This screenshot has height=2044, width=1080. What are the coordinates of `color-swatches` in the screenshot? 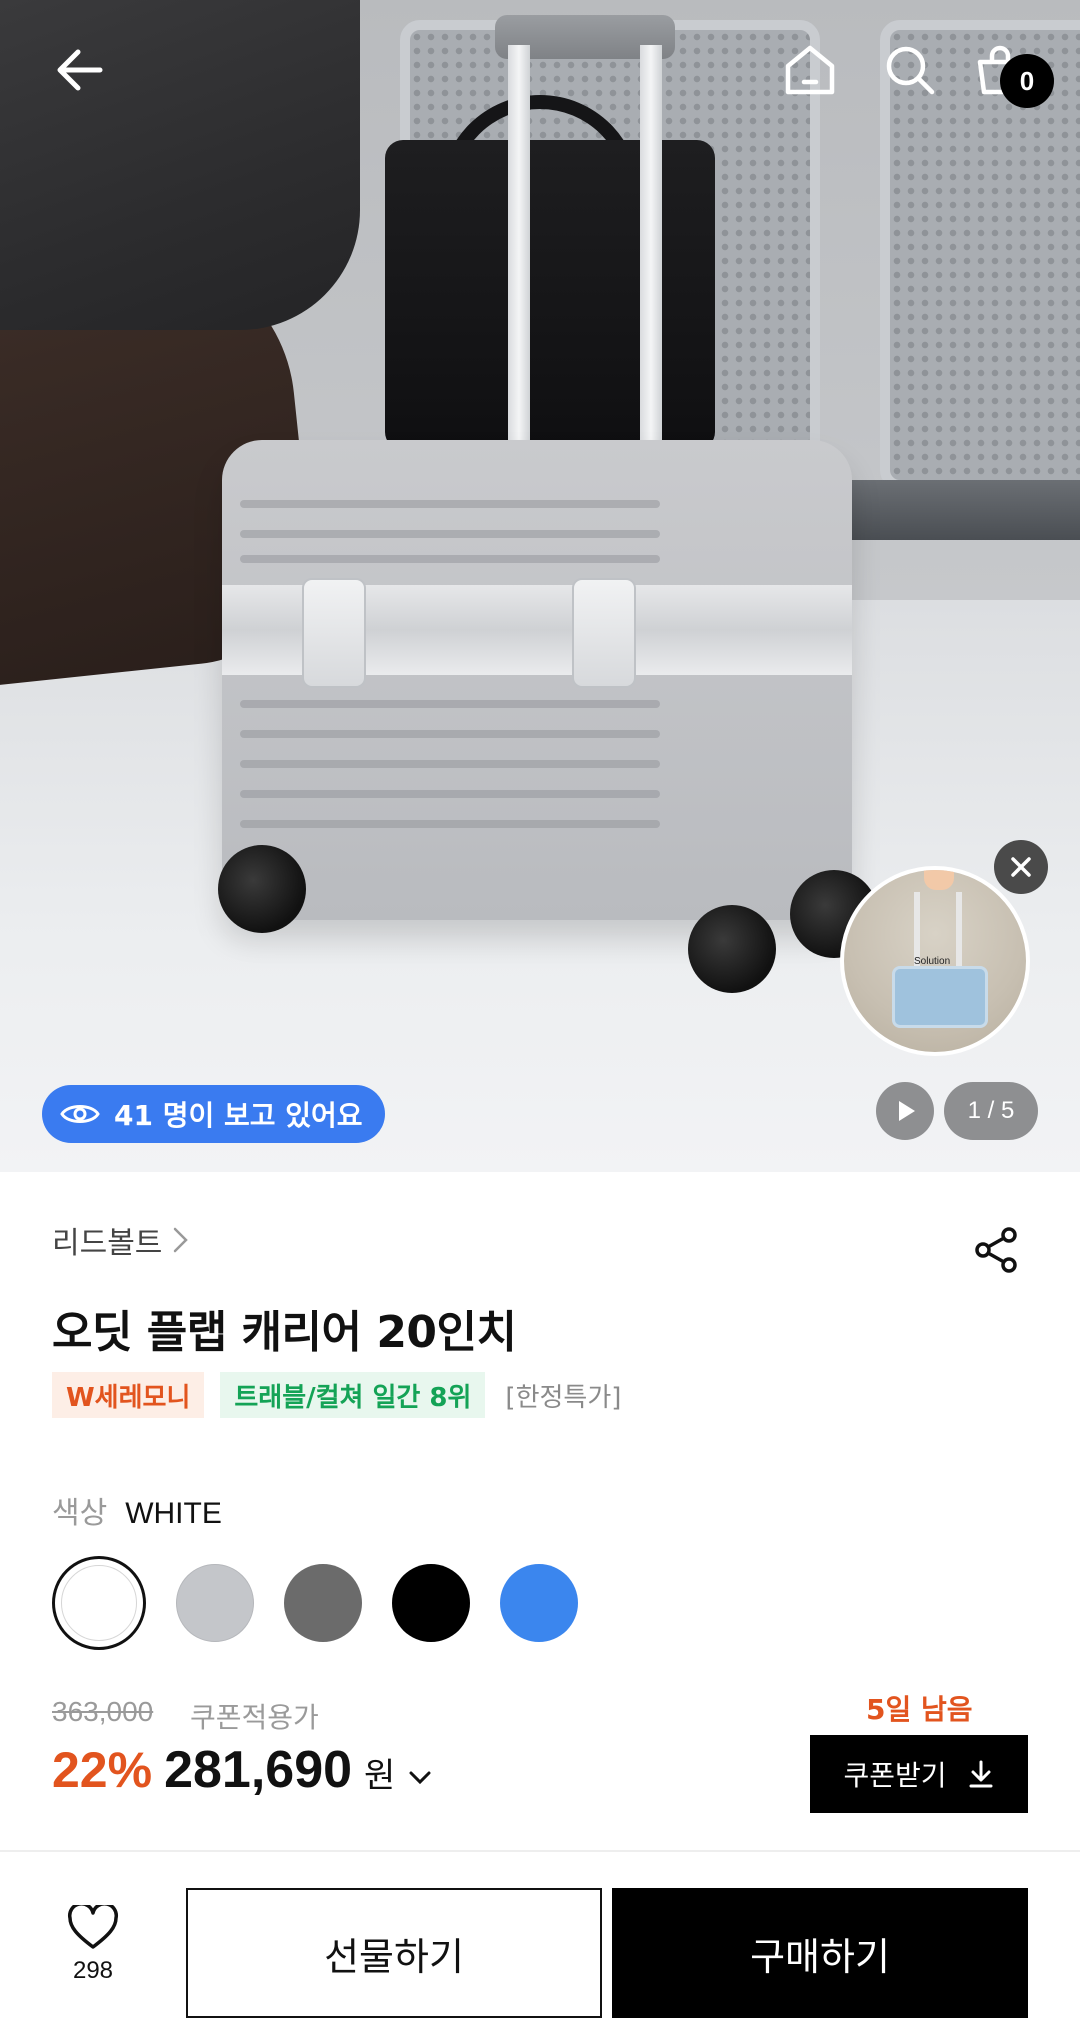 It's located at (315, 1603).